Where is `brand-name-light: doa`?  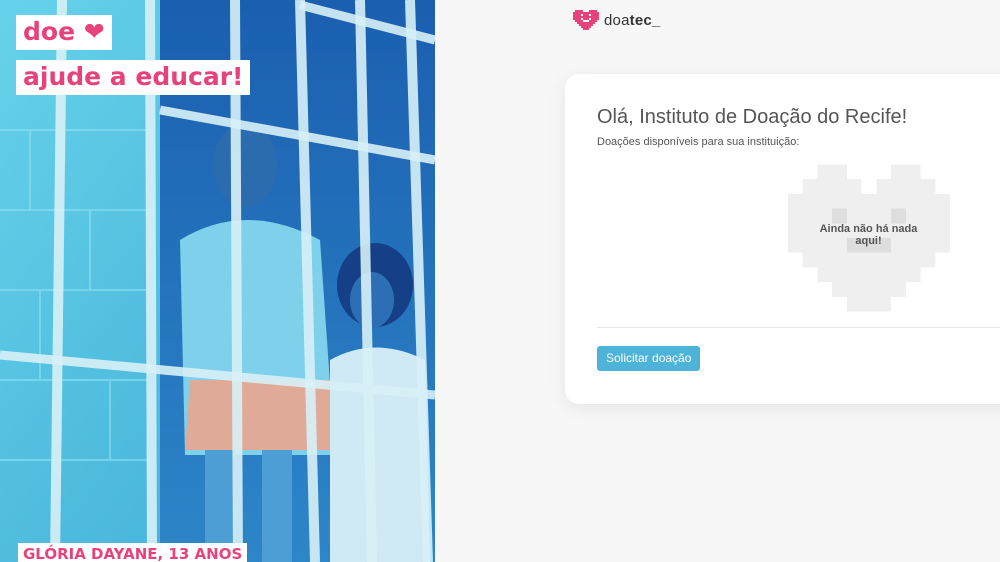
brand-name-light: doa is located at coordinates (617, 20).